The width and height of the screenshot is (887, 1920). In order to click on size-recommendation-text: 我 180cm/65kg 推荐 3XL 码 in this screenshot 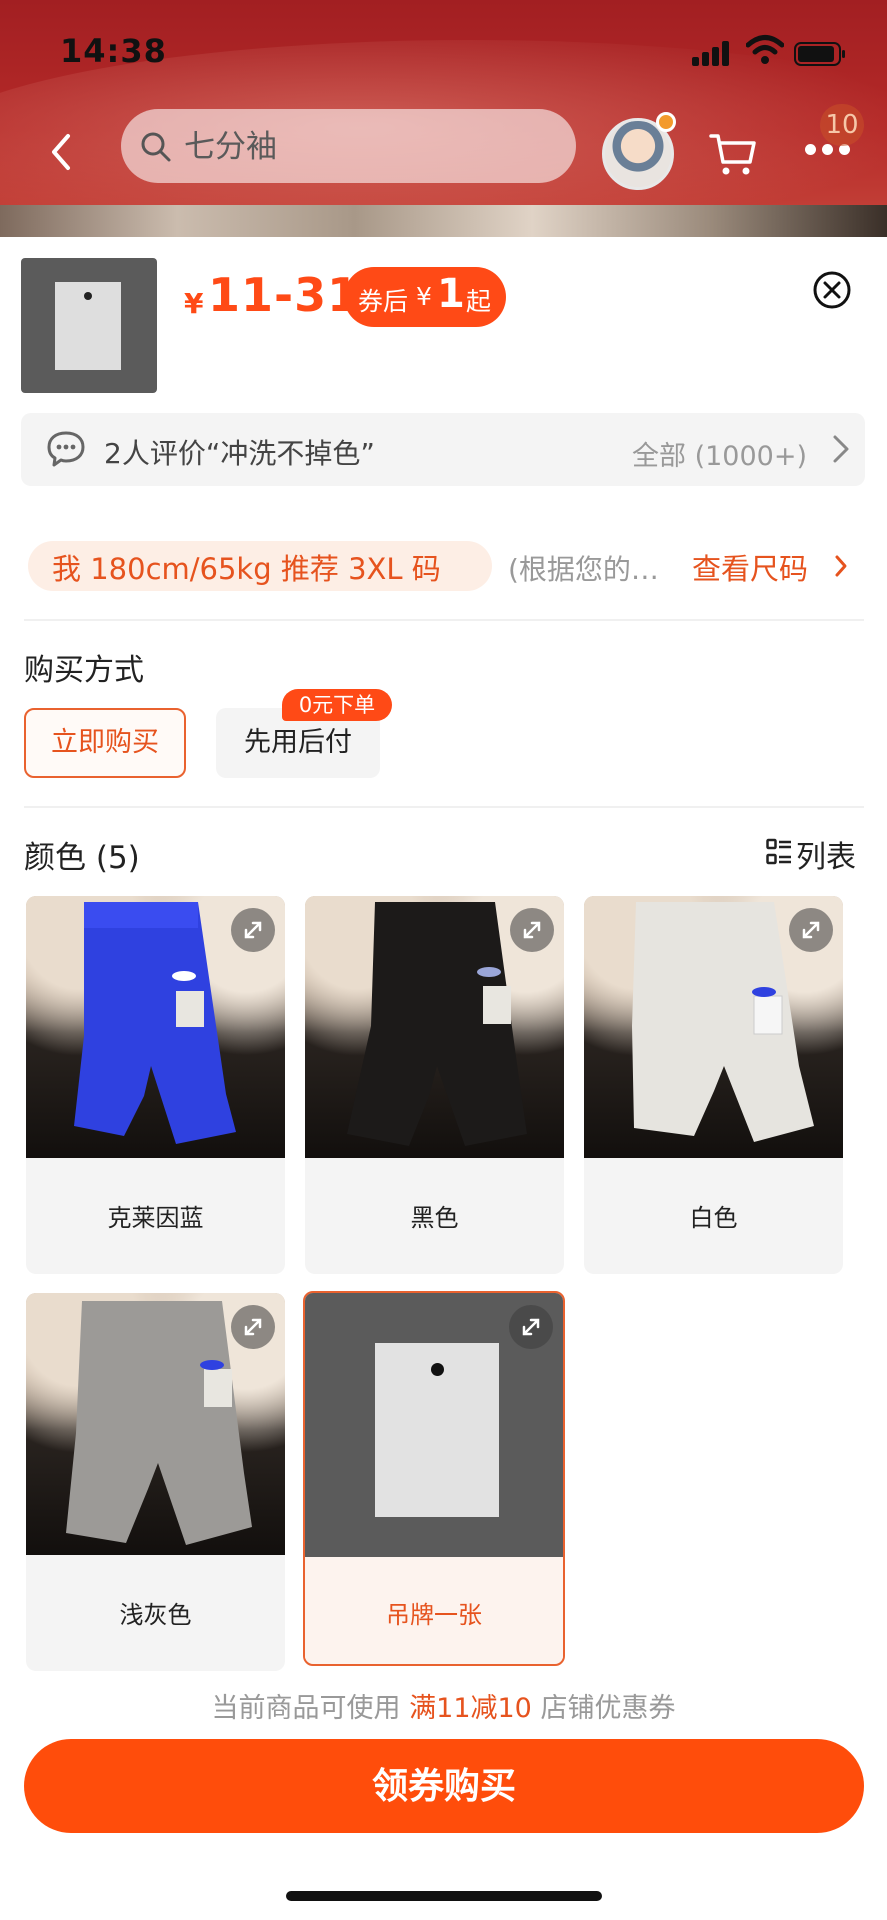, I will do `click(246, 569)`.